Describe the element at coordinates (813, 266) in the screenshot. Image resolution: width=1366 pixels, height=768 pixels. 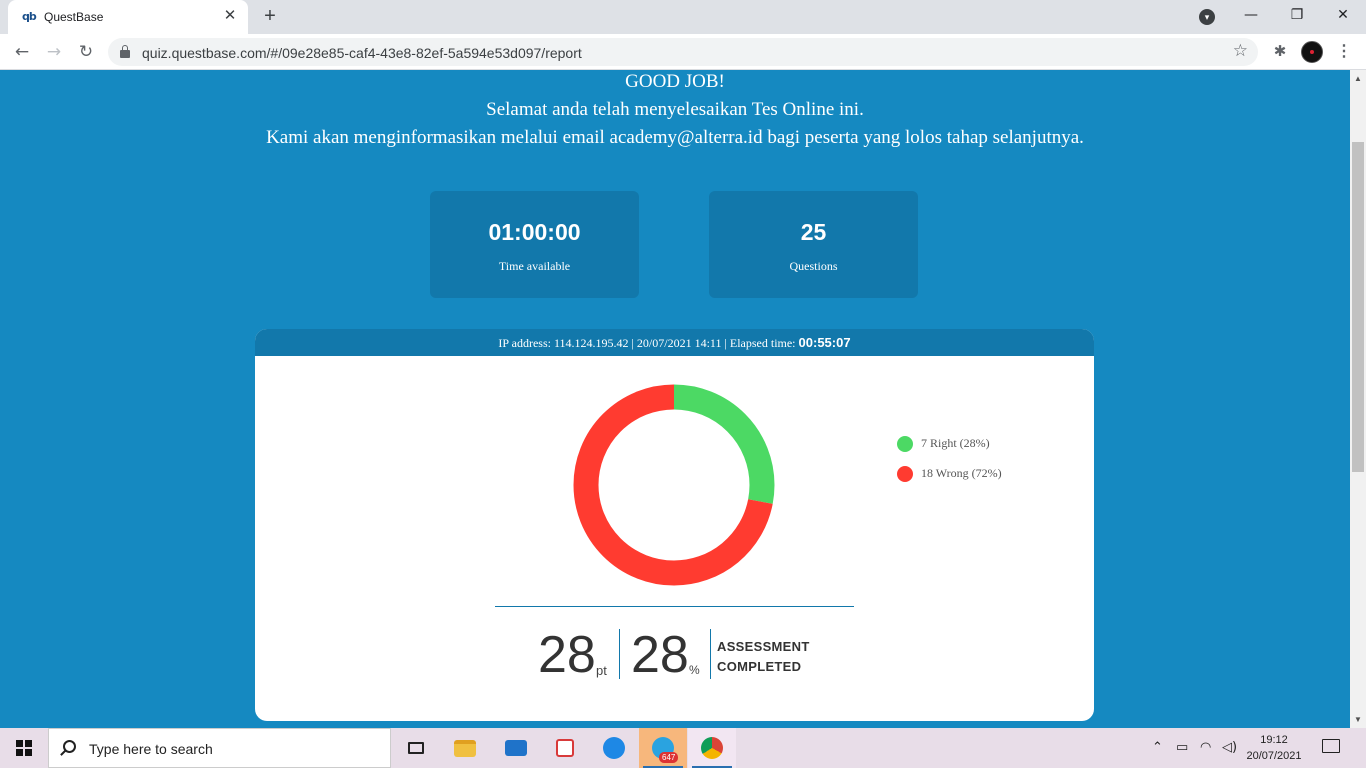
I see `questions-label: Questions` at that location.